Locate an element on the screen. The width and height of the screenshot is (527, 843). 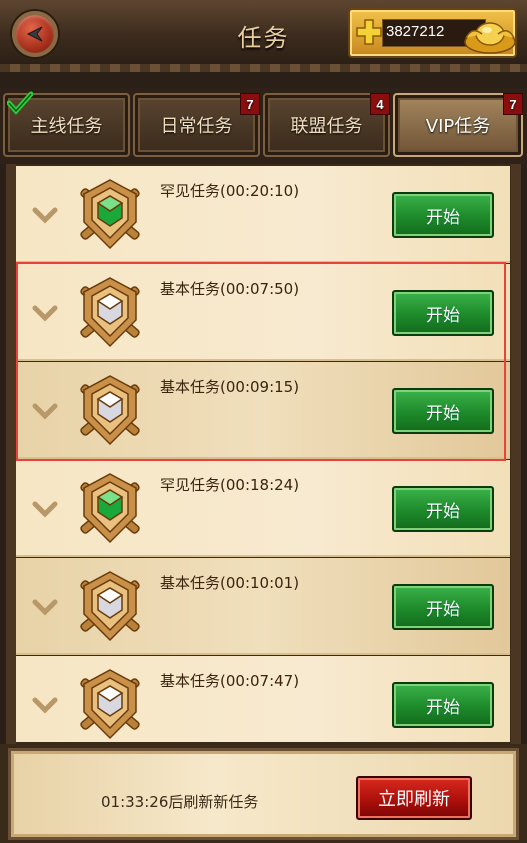
tab-count-badge: 4 is located at coordinates (380, 104).